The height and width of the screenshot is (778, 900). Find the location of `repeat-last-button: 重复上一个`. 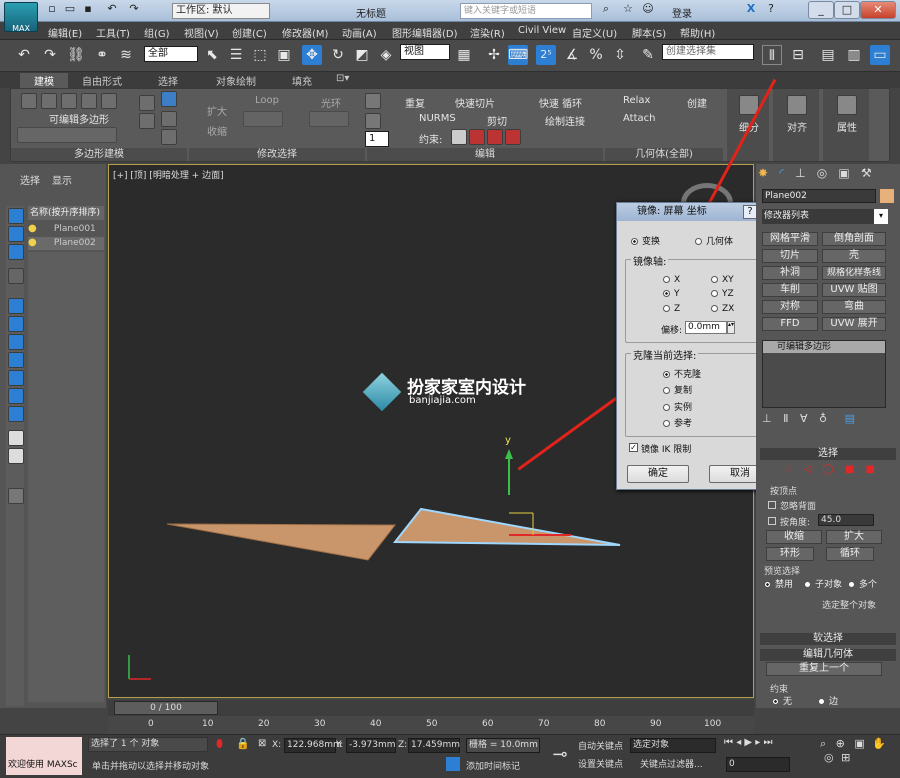

repeat-last-button: 重复上一个 is located at coordinates (824, 669).